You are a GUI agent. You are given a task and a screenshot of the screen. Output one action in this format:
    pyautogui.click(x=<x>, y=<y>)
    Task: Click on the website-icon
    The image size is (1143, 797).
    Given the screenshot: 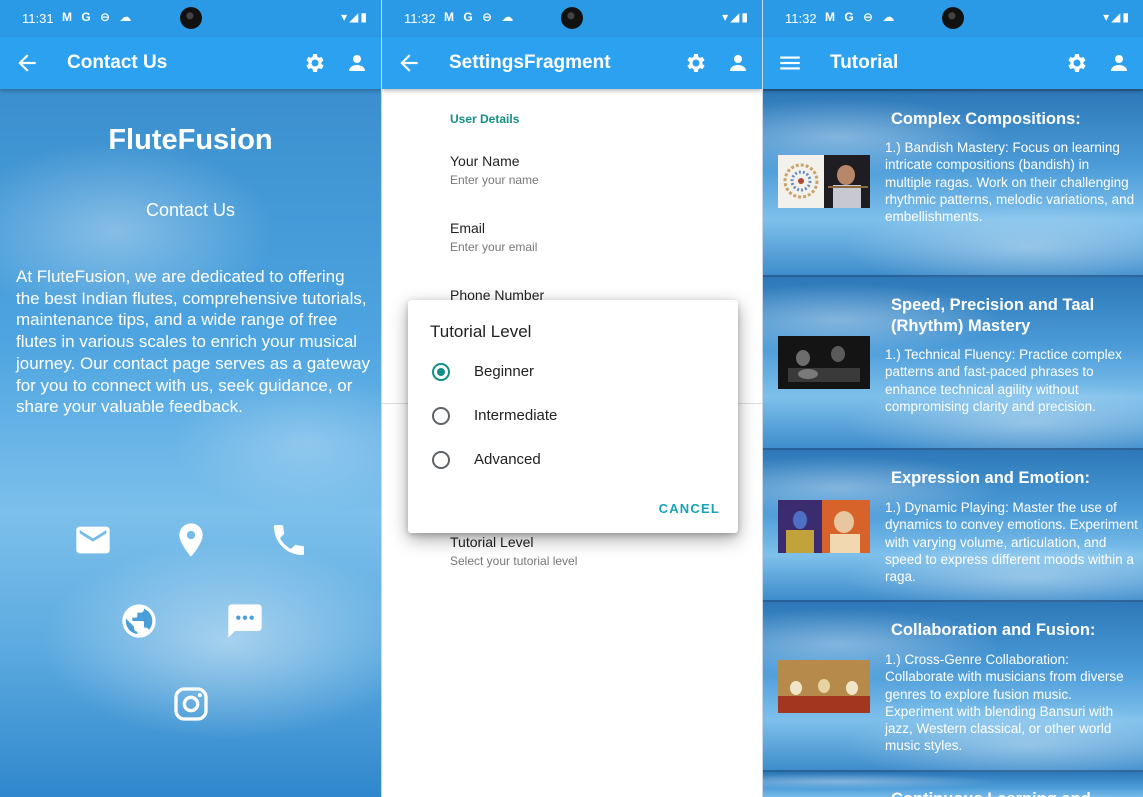 What is the action you would take?
    pyautogui.click(x=139, y=621)
    